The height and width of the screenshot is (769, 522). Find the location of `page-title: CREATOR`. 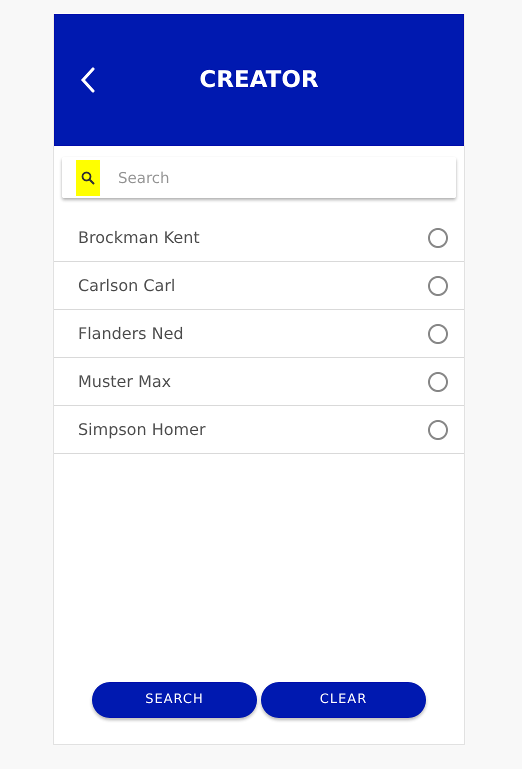

page-title: CREATOR is located at coordinates (259, 80).